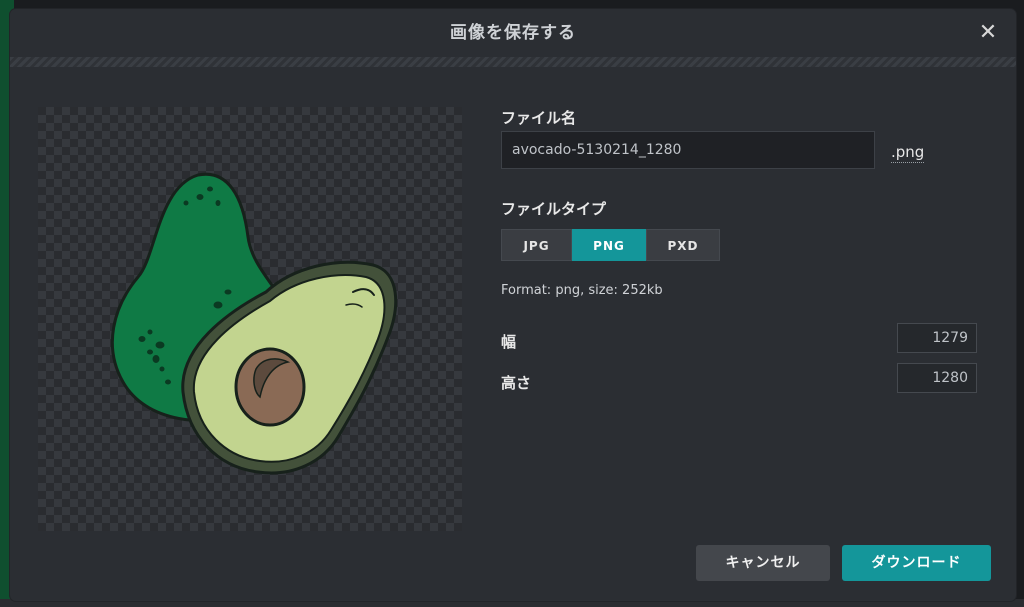  What do you see at coordinates (916, 563) in the screenshot?
I see `download-button: ダウンロード` at bounding box center [916, 563].